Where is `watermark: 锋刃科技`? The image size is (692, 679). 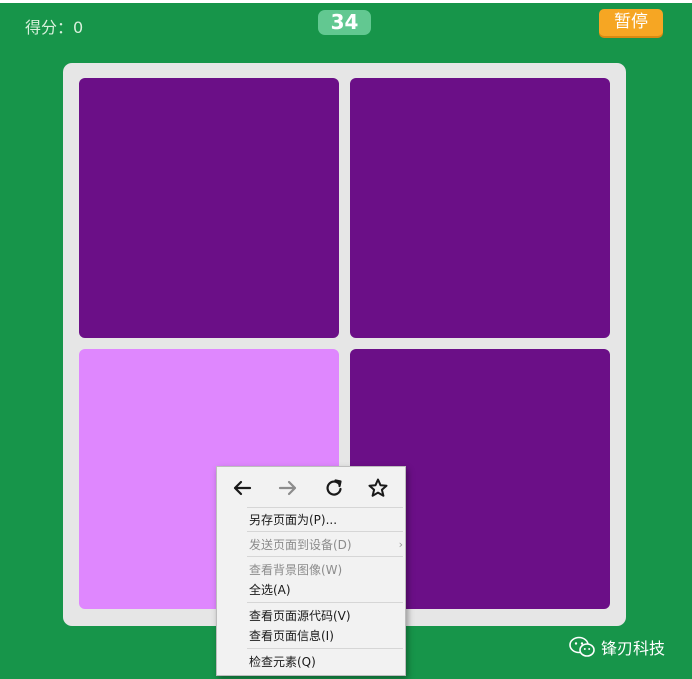 watermark: 锋刃科技 is located at coordinates (617, 647).